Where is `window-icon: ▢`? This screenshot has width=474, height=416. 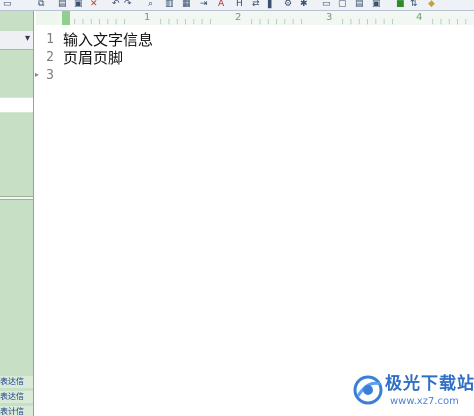 window-icon: ▢ is located at coordinates (342, 4).